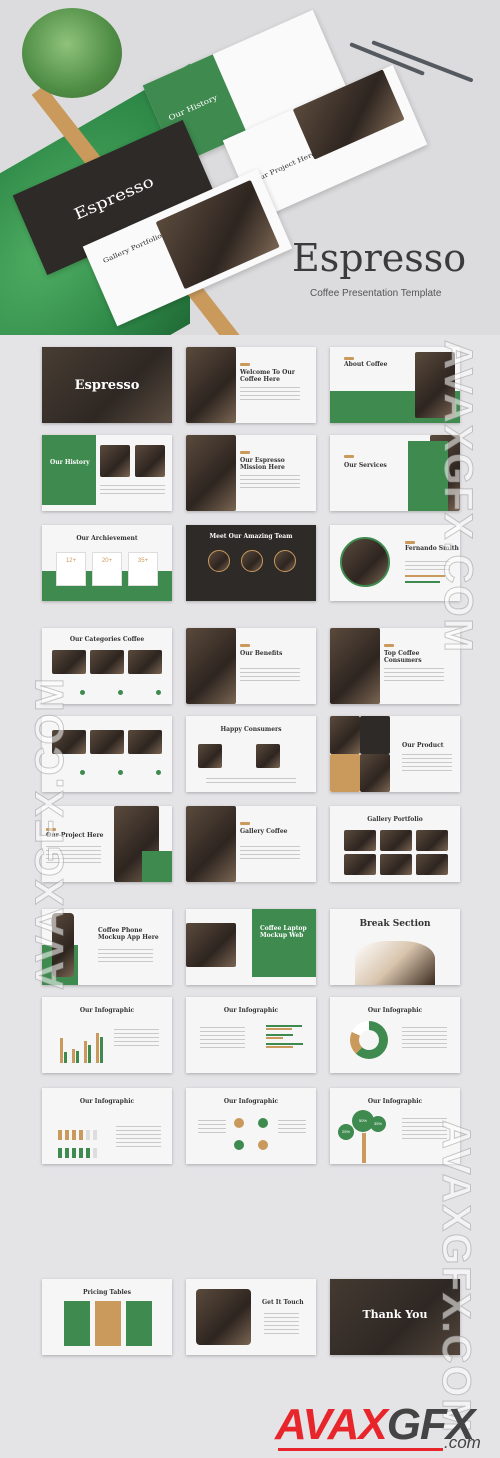 This screenshot has width=500, height=1458. What do you see at coordinates (365, 465) in the screenshot?
I see `slide-title: Our Services` at bounding box center [365, 465].